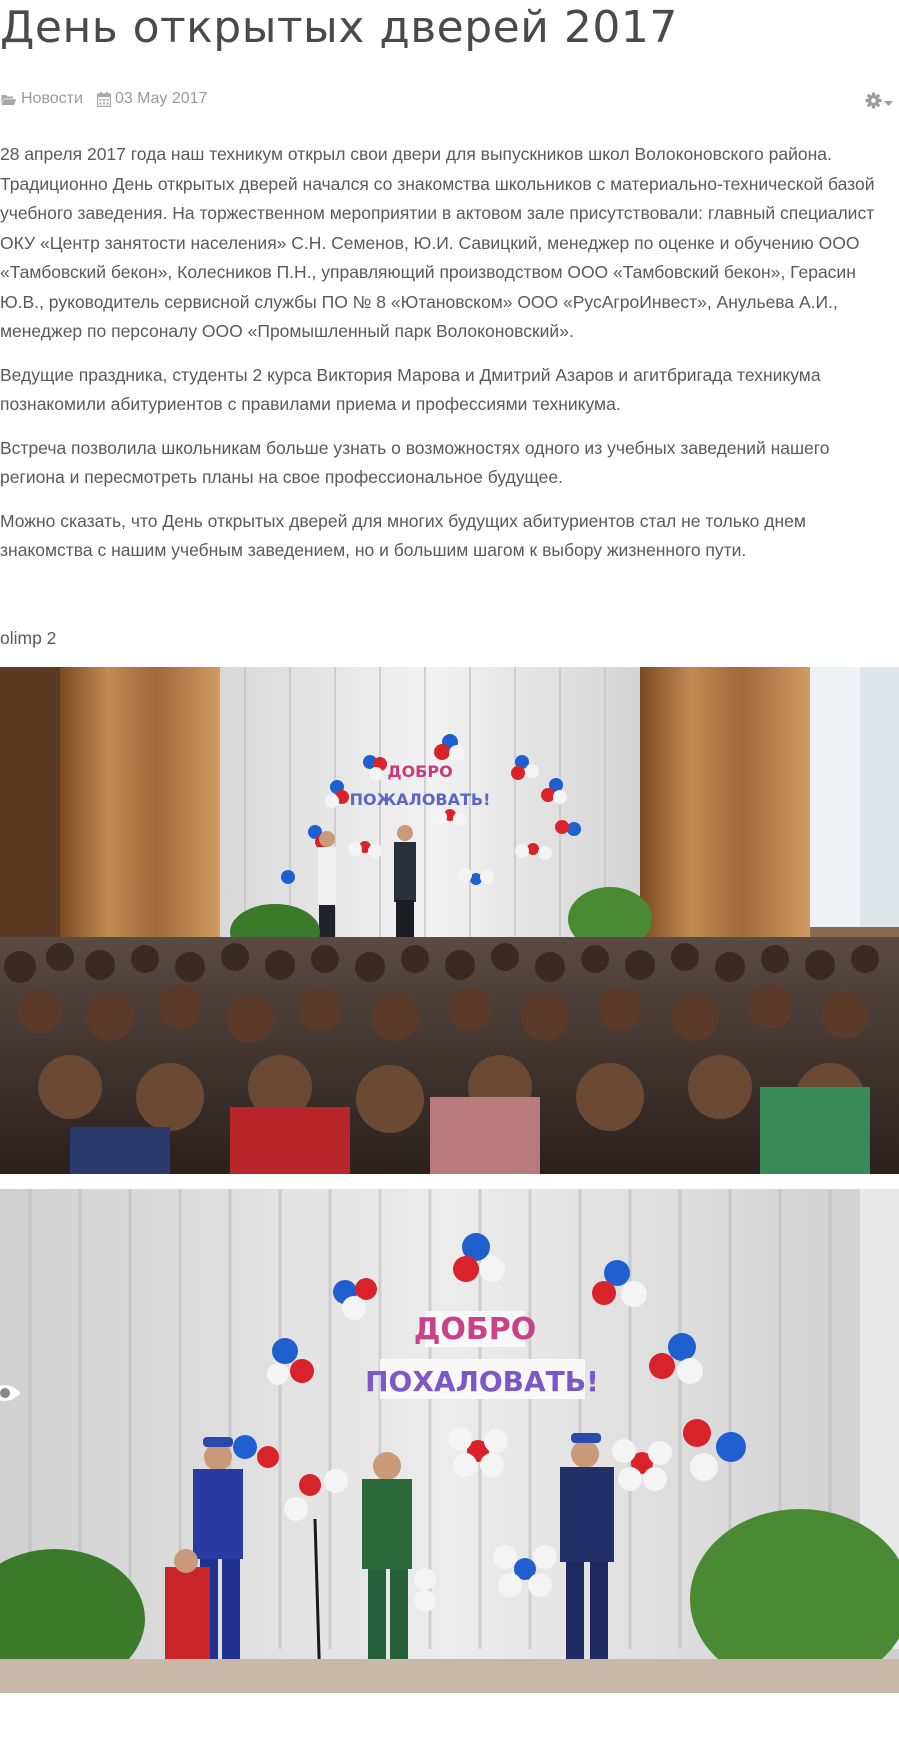  I want to click on article-category: Новости, so click(41, 99).